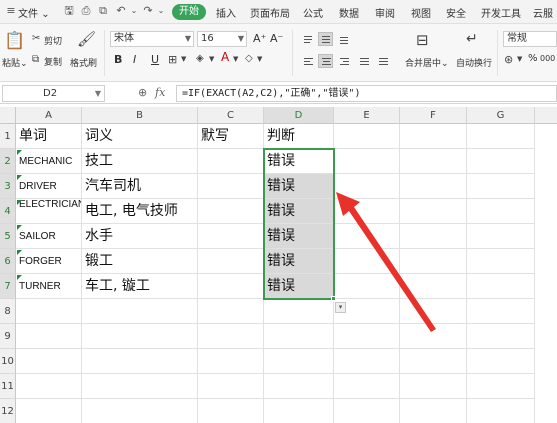 Image resolution: width=557 pixels, height=423 pixels. What do you see at coordinates (140, 211) in the screenshot?
I see `cell-b4: 电工, 电气技师` at bounding box center [140, 211].